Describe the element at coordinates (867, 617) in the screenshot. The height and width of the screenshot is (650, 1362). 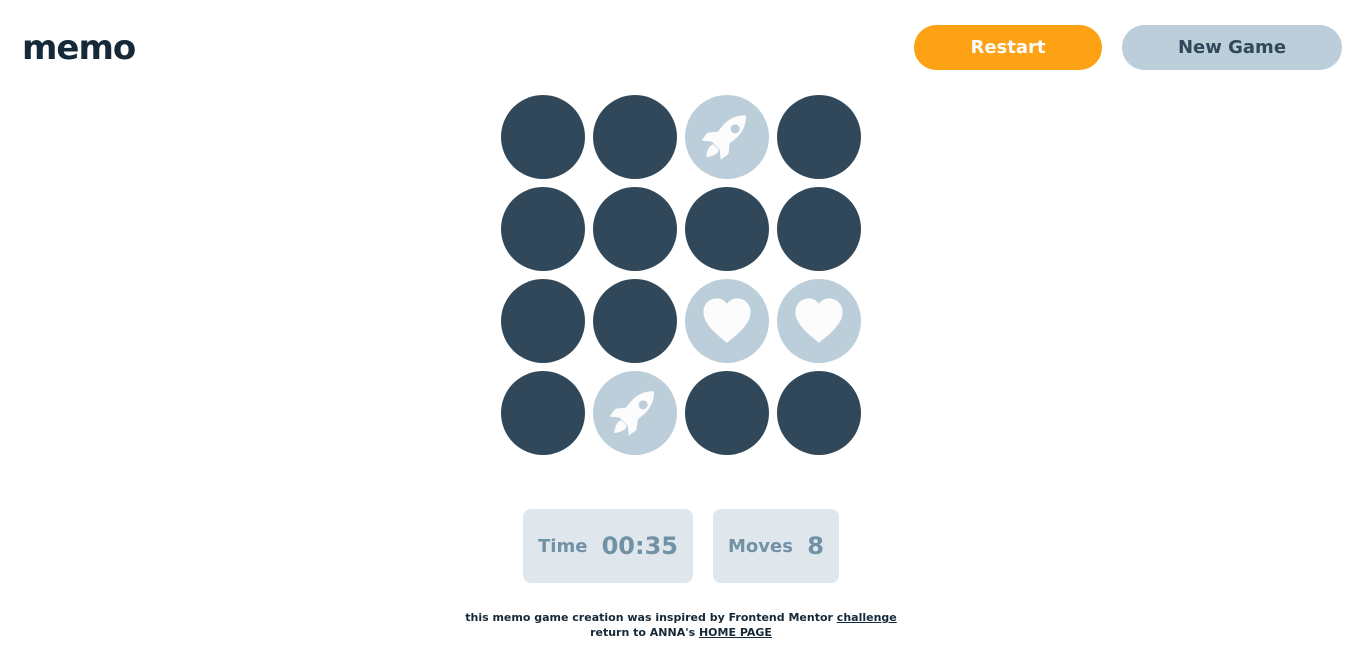
I see `challenge-link: challenge` at that location.